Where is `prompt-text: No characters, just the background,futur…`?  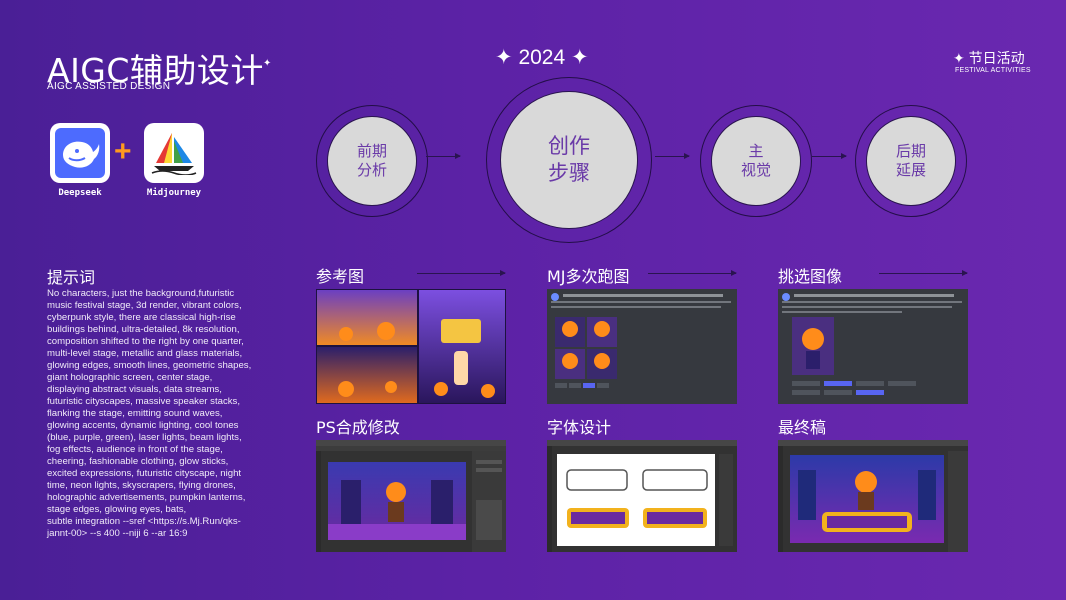
prompt-text: No characters, just the background,futur… is located at coordinates (149, 413).